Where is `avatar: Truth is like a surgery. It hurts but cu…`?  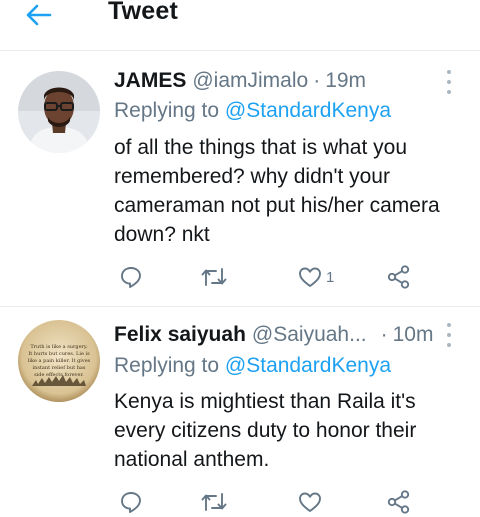
avatar: Truth is like a surgery. It hurts but cu… is located at coordinates (59, 361).